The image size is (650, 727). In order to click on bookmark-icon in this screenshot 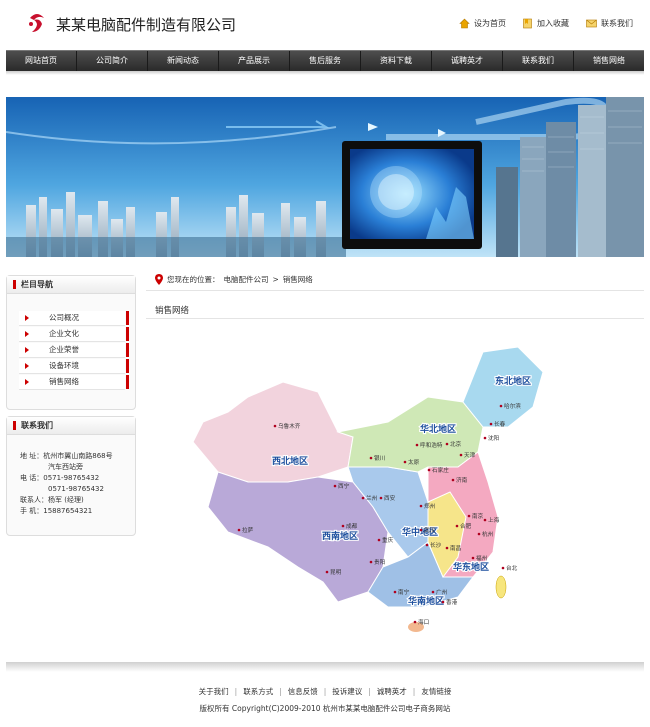, I will do `click(527, 23)`.